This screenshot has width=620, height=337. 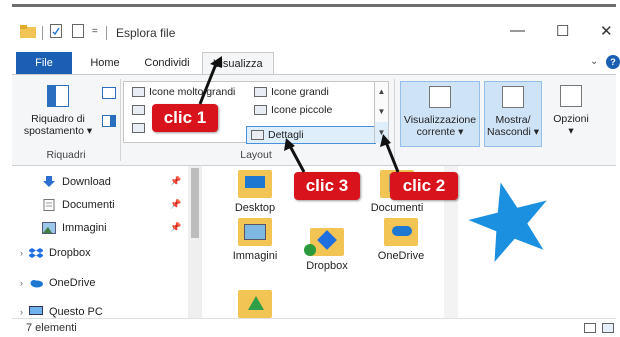 I want to click on help-icon: ?, so click(x=613, y=62).